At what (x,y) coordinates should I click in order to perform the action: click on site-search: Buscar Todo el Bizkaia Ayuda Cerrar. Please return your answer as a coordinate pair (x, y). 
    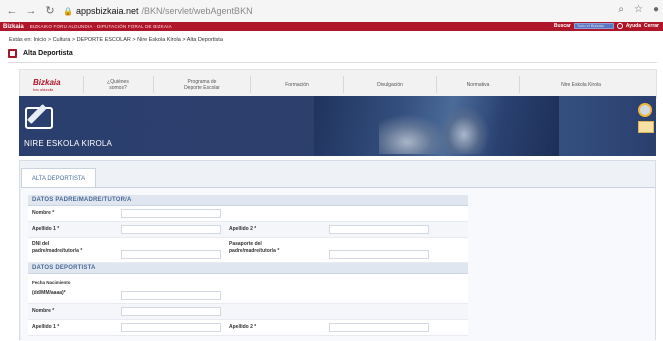
    Looking at the image, I should click on (606, 26).